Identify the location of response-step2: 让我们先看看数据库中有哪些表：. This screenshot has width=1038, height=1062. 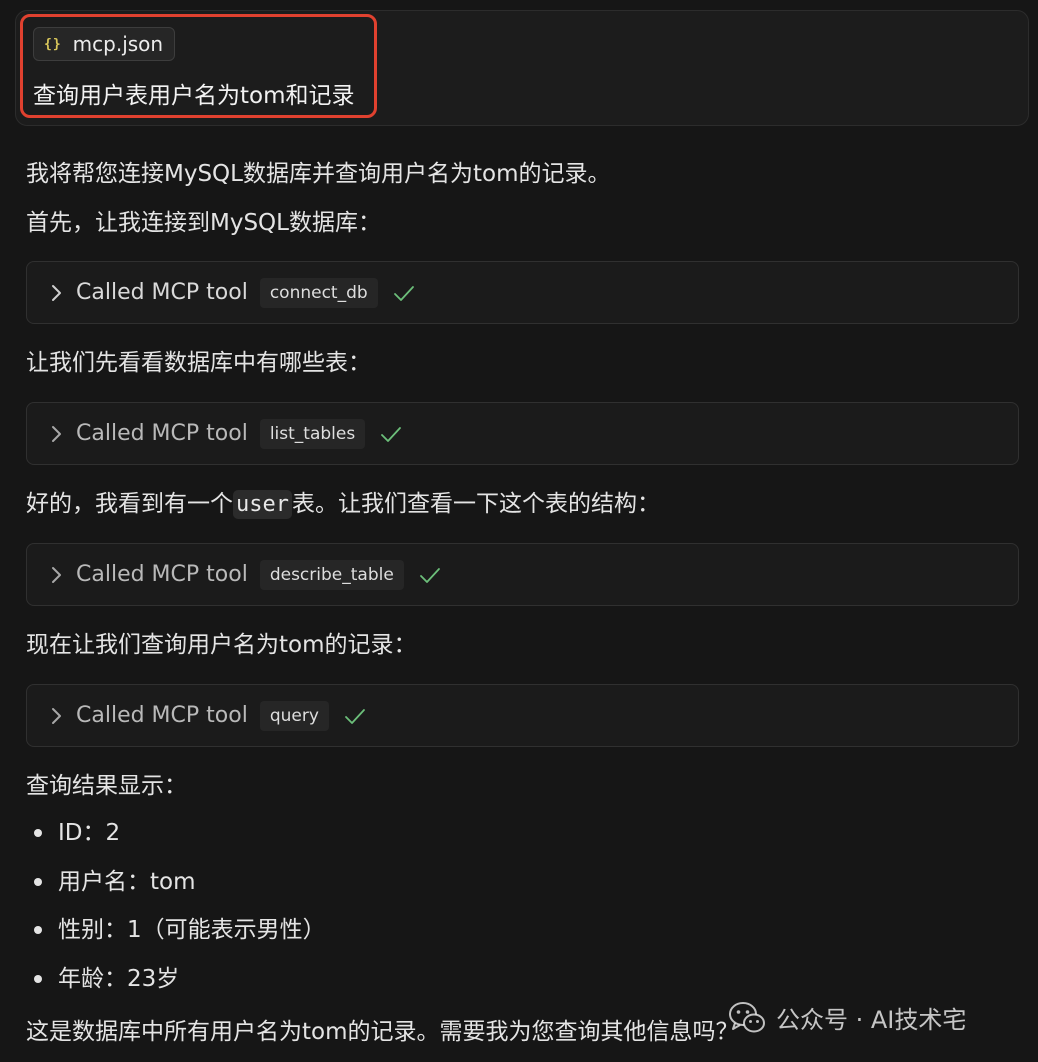
(198, 363).